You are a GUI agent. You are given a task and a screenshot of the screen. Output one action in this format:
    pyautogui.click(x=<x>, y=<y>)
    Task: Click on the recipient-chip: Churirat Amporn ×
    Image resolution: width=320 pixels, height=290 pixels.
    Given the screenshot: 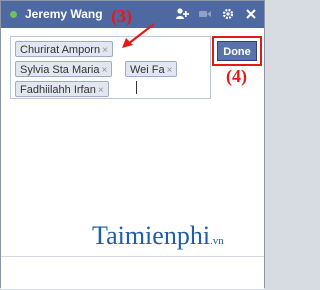 What is the action you would take?
    pyautogui.click(x=64, y=49)
    